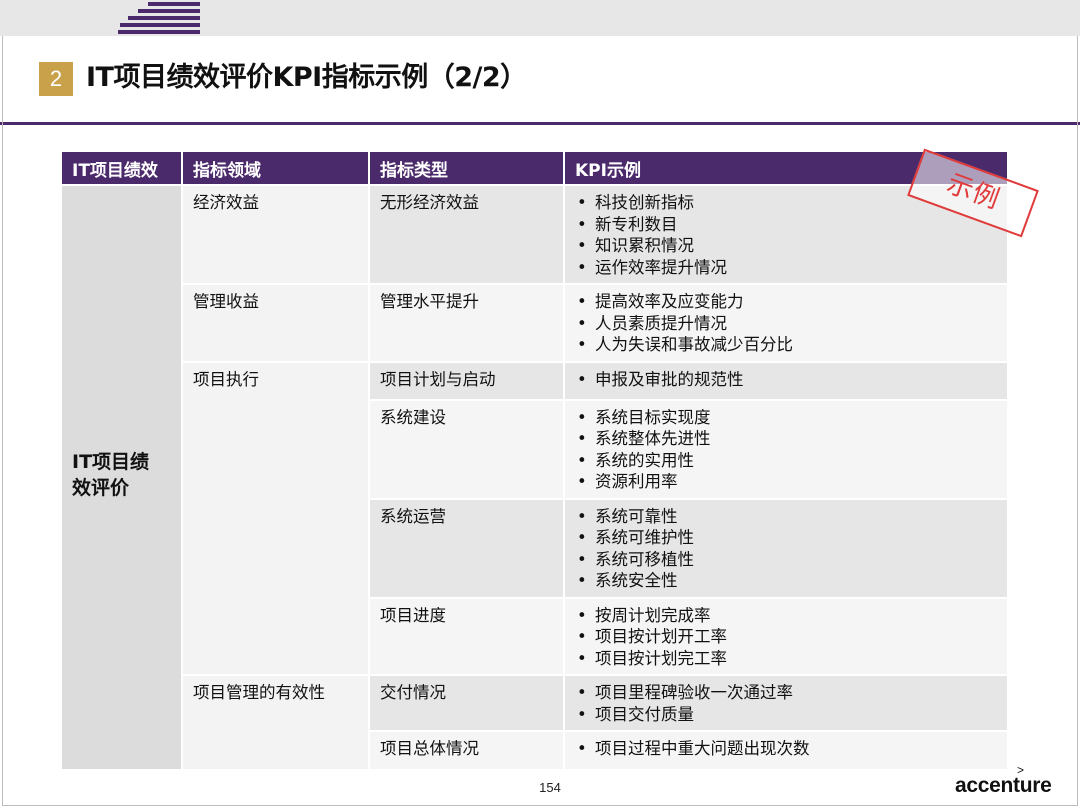  I want to click on type-cell: 系统运营, so click(466, 547).